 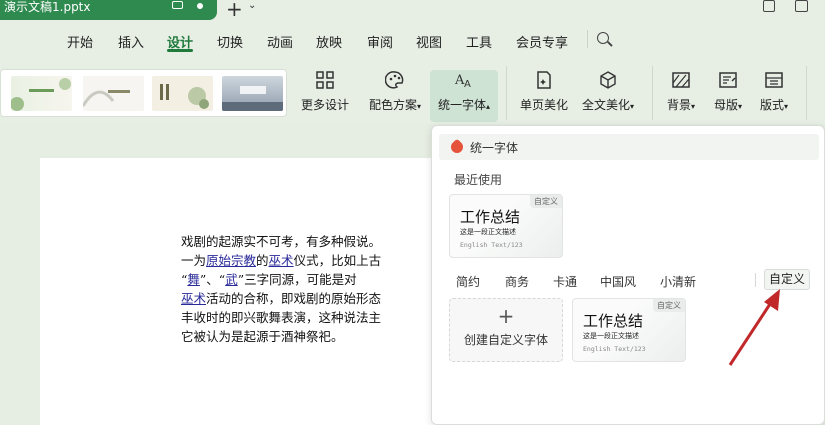 I want to click on background-button: 背景▾, so click(x=681, y=96).